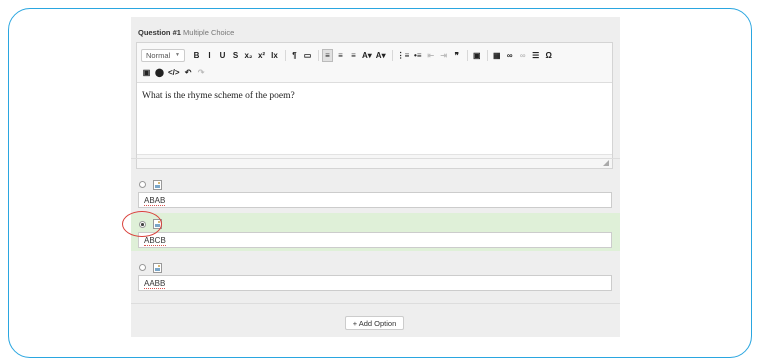  I want to click on unlink-button: ∞, so click(522, 55).